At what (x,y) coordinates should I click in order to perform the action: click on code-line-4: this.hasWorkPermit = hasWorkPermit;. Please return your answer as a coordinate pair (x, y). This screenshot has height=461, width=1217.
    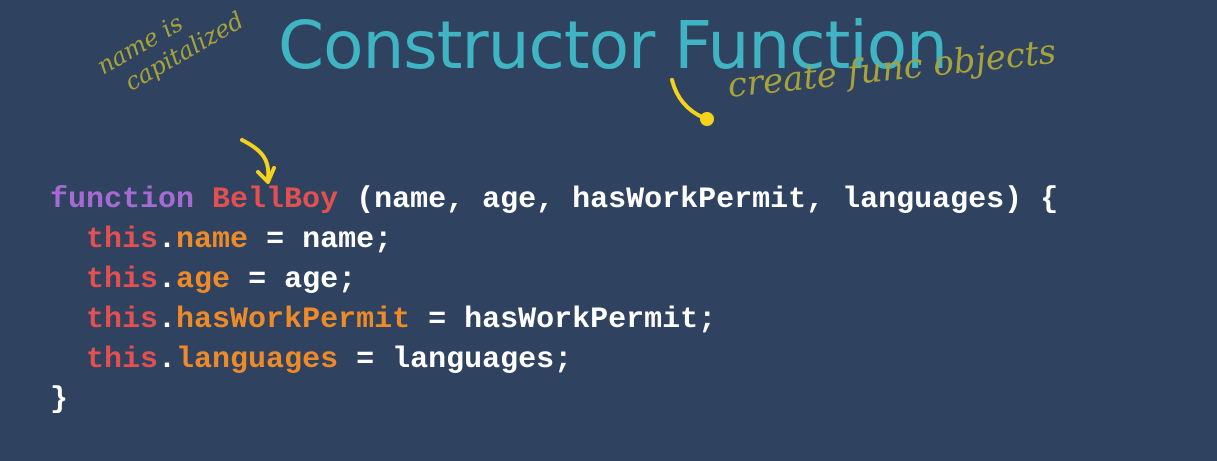
    Looking at the image, I should click on (554, 320).